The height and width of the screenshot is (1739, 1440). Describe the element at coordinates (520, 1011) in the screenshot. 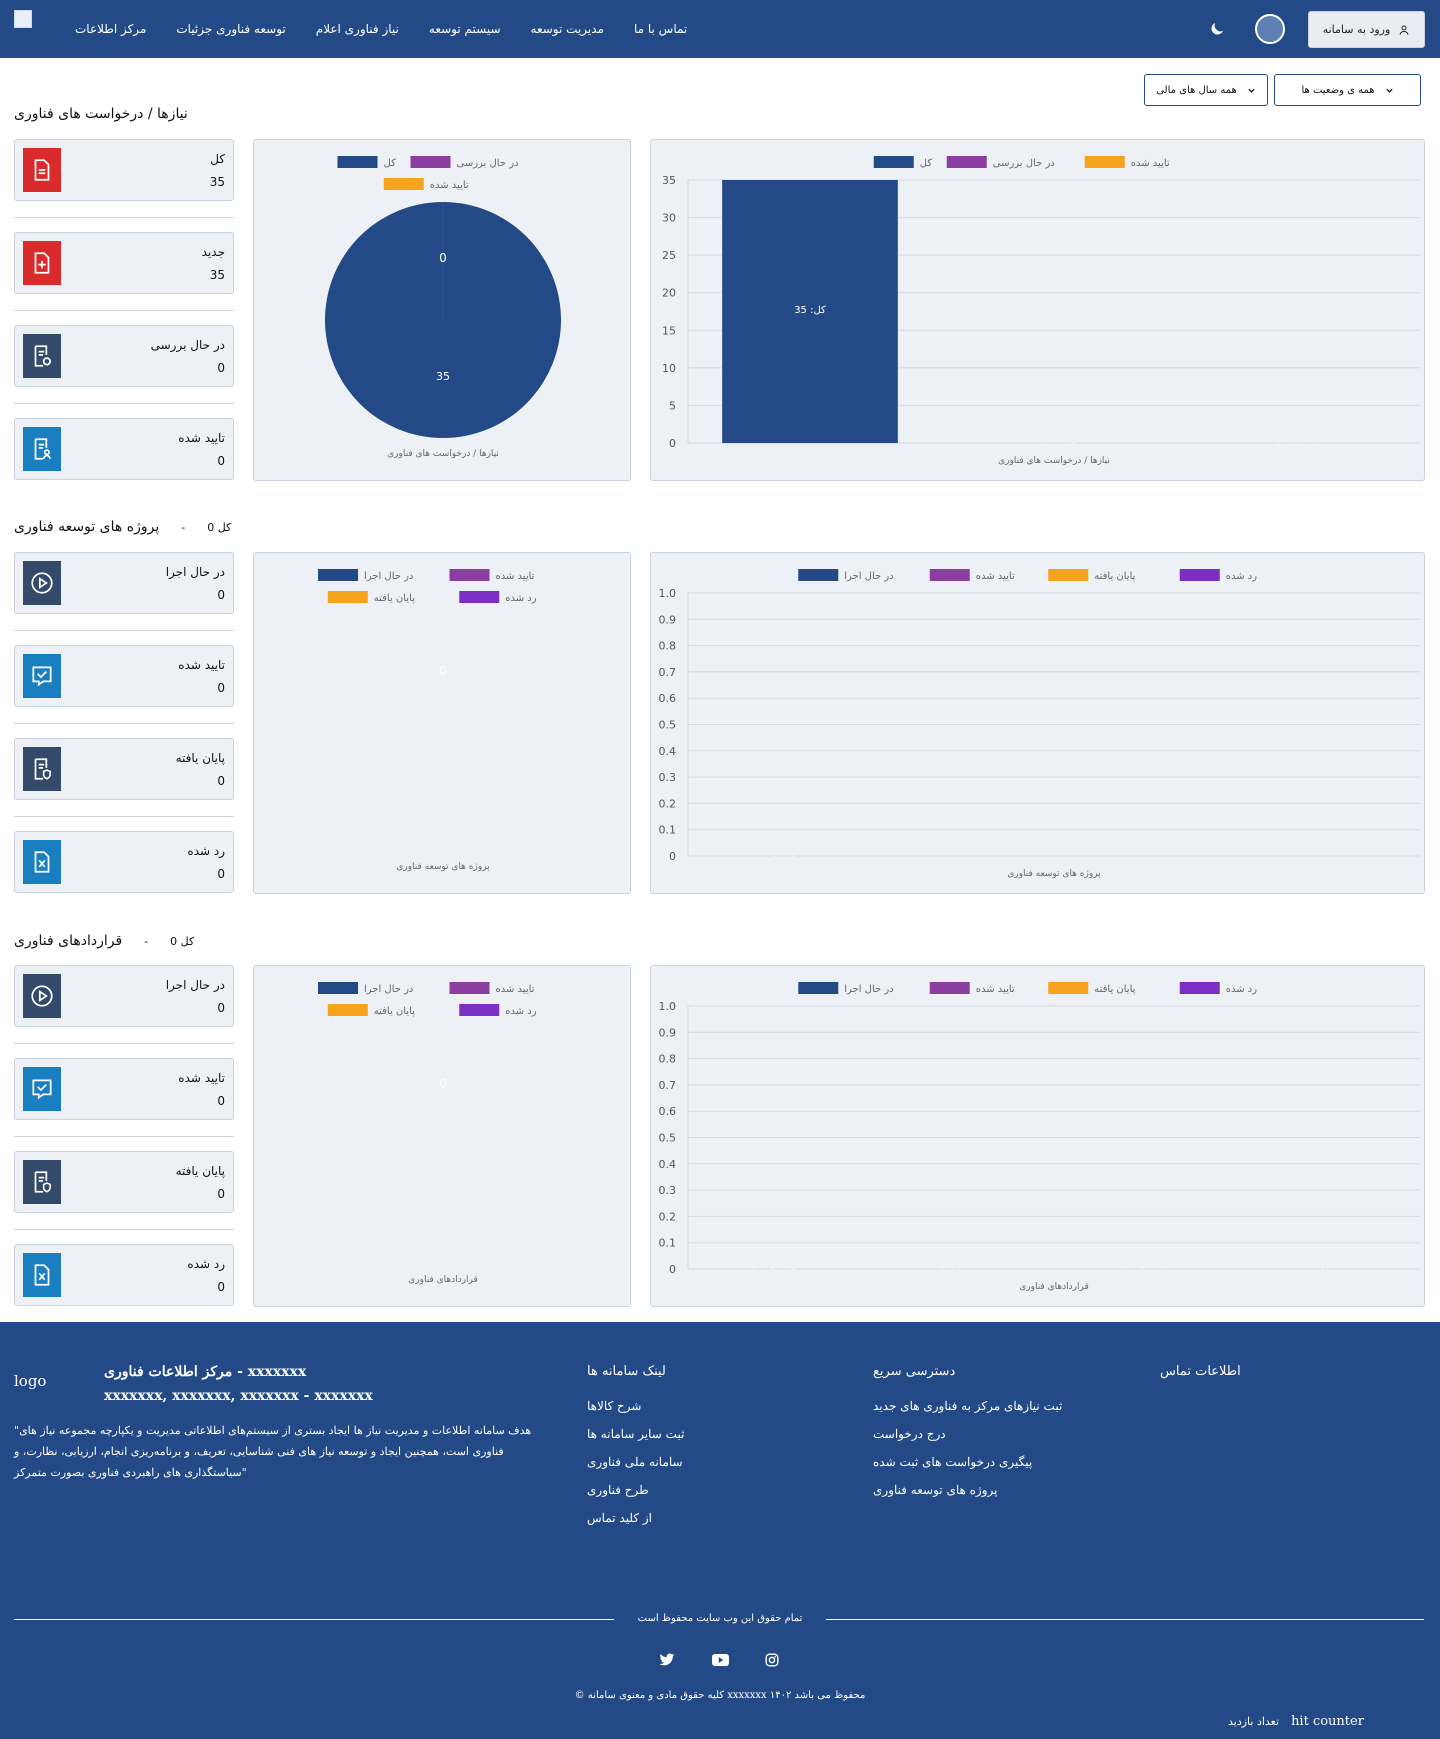

I see `legend-label: رد شده` at that location.